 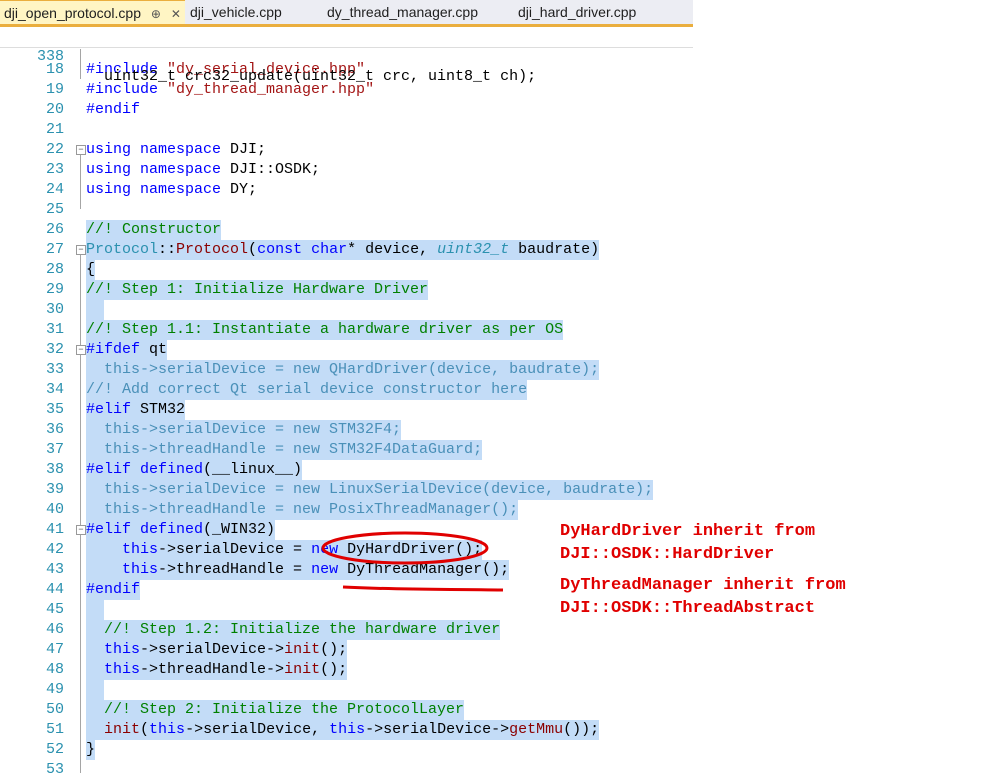 What do you see at coordinates (346, 770) in the screenshot?
I see `code-line: 53` at bounding box center [346, 770].